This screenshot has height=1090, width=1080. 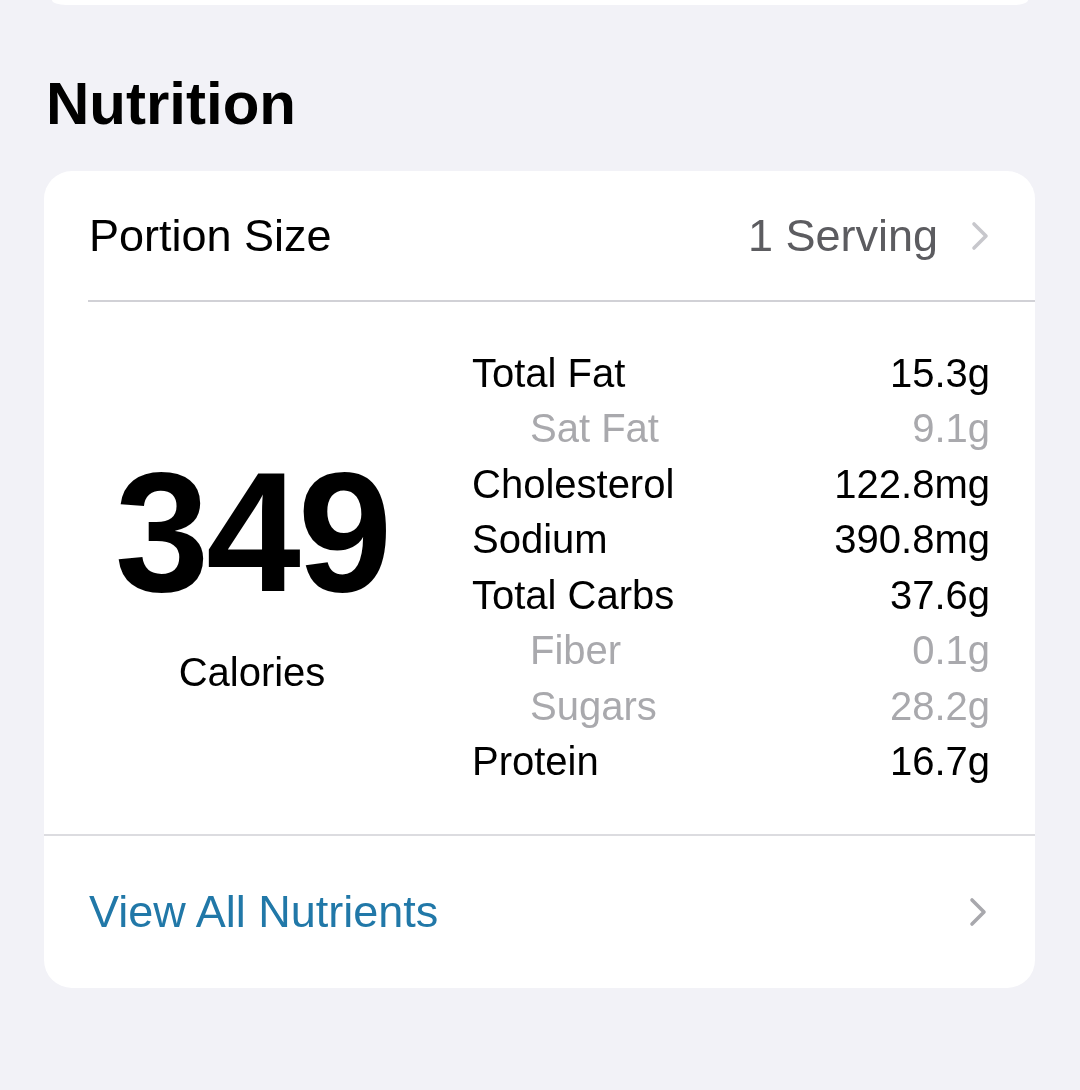 I want to click on nutrient-amount: 16.7g, so click(x=939, y=761).